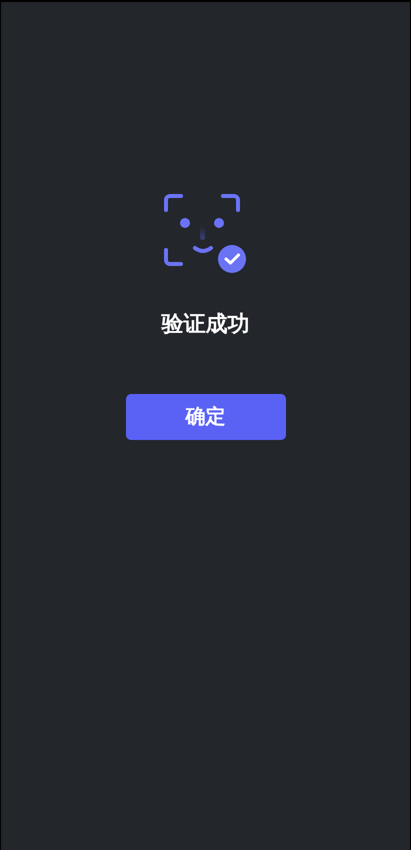 The width and height of the screenshot is (411, 850). I want to click on face-verified-icon, so click(205, 234).